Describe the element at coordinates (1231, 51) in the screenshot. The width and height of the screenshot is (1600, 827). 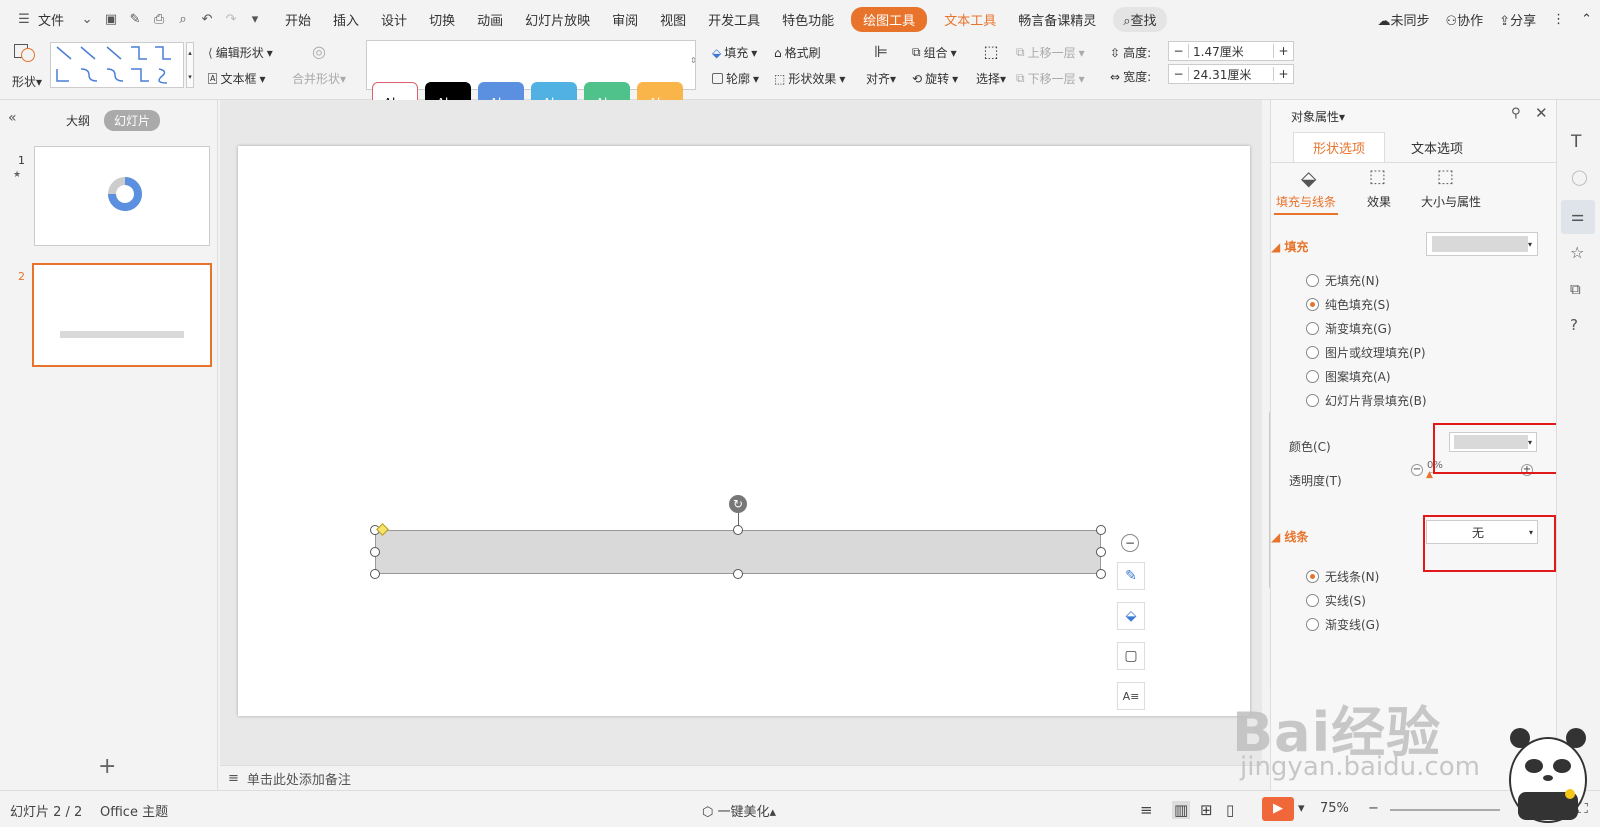
I see `height-spinner: − 1.47厘米 +` at that location.